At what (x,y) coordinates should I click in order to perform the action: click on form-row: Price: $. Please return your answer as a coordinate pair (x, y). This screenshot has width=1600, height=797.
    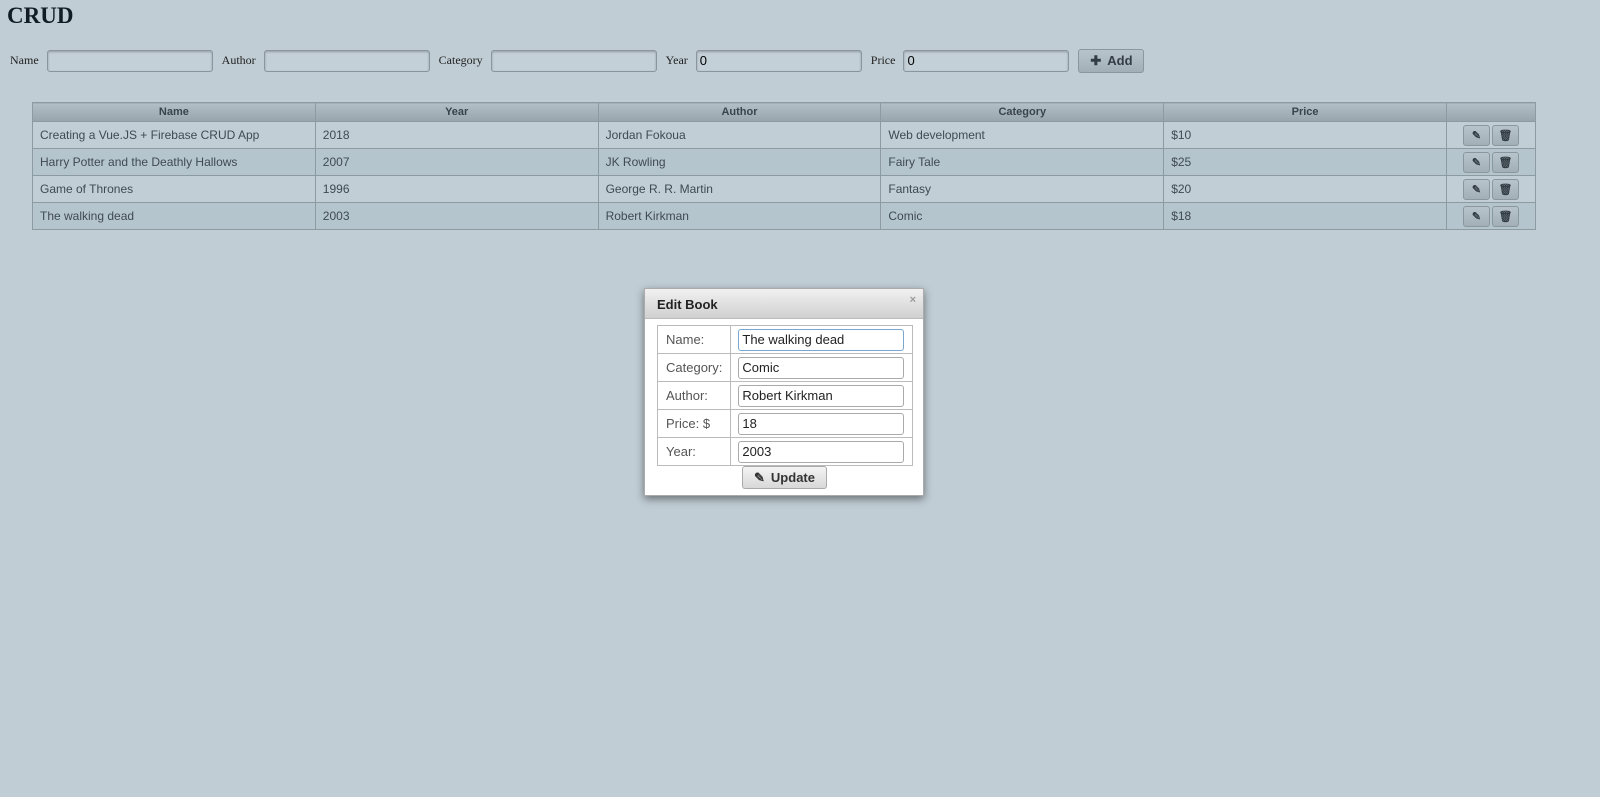
    Looking at the image, I should click on (785, 423).